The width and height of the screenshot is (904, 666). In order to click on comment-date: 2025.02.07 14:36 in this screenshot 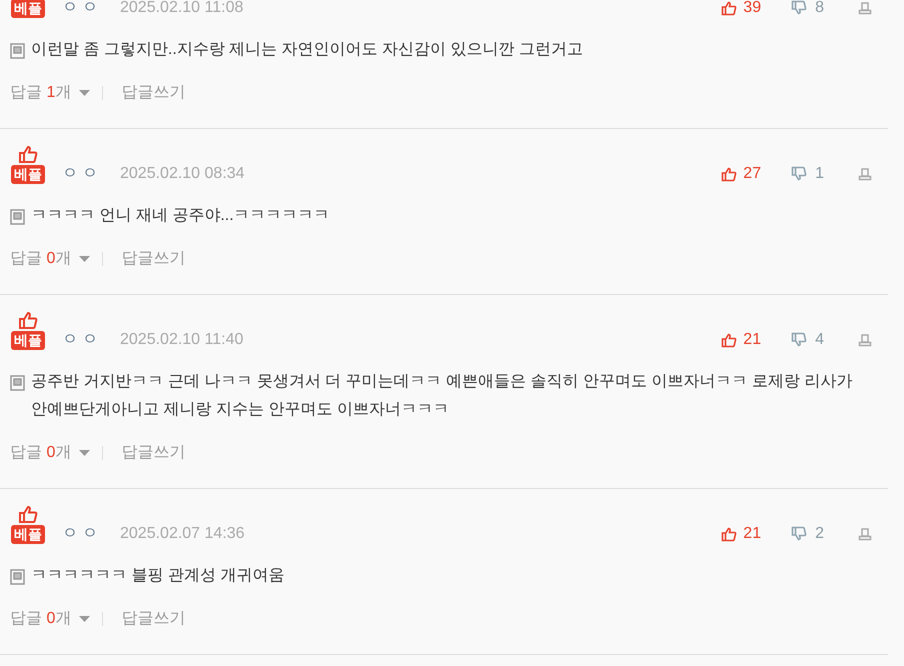, I will do `click(182, 534)`.